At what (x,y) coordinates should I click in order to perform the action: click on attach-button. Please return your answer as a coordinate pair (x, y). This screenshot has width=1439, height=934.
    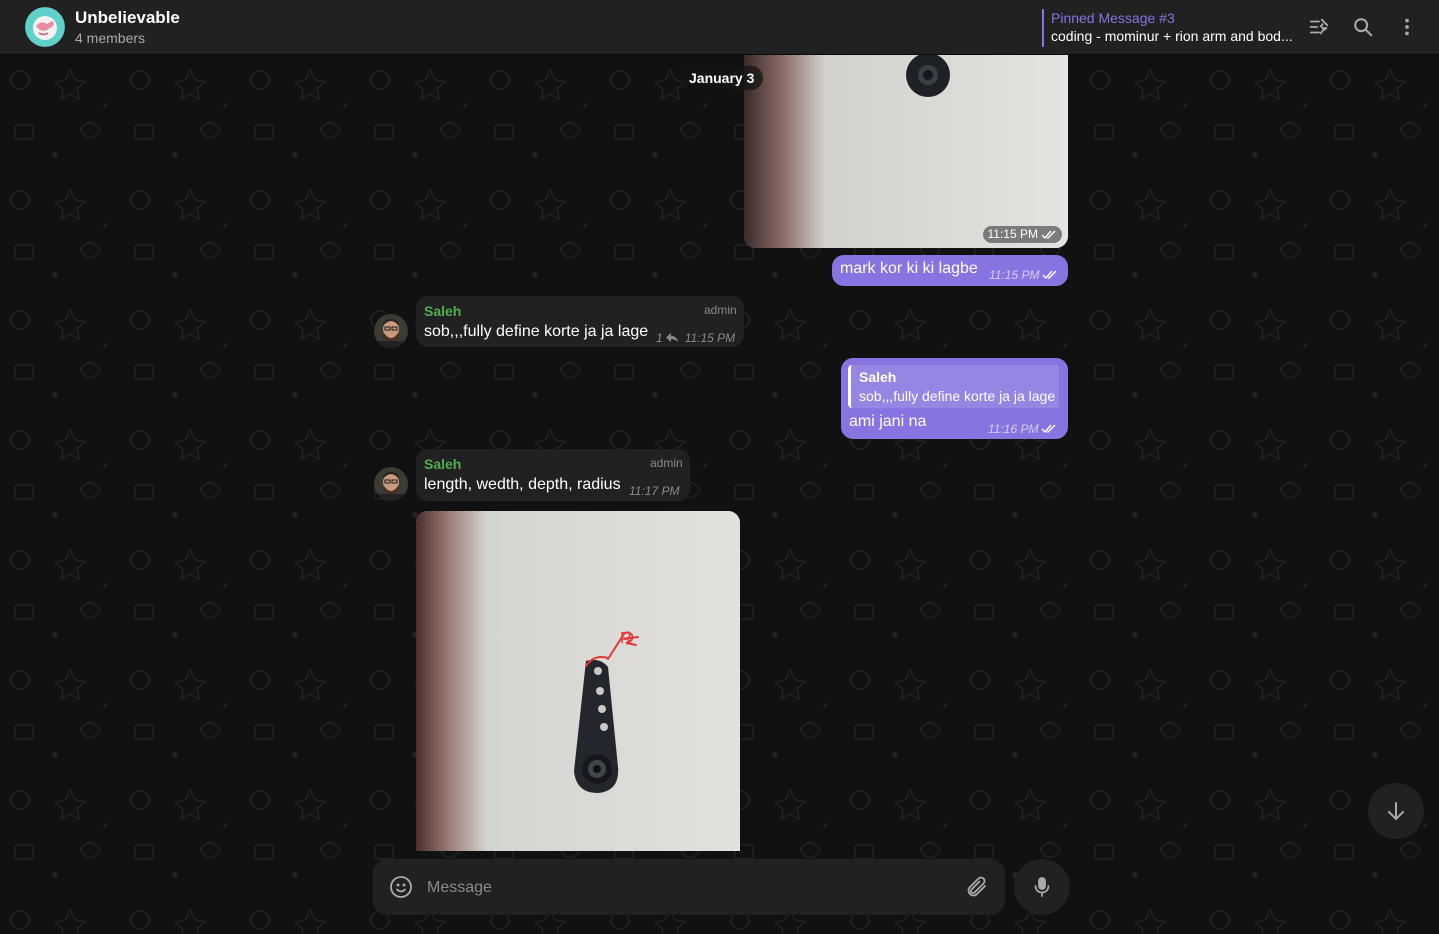
    Looking at the image, I should click on (977, 887).